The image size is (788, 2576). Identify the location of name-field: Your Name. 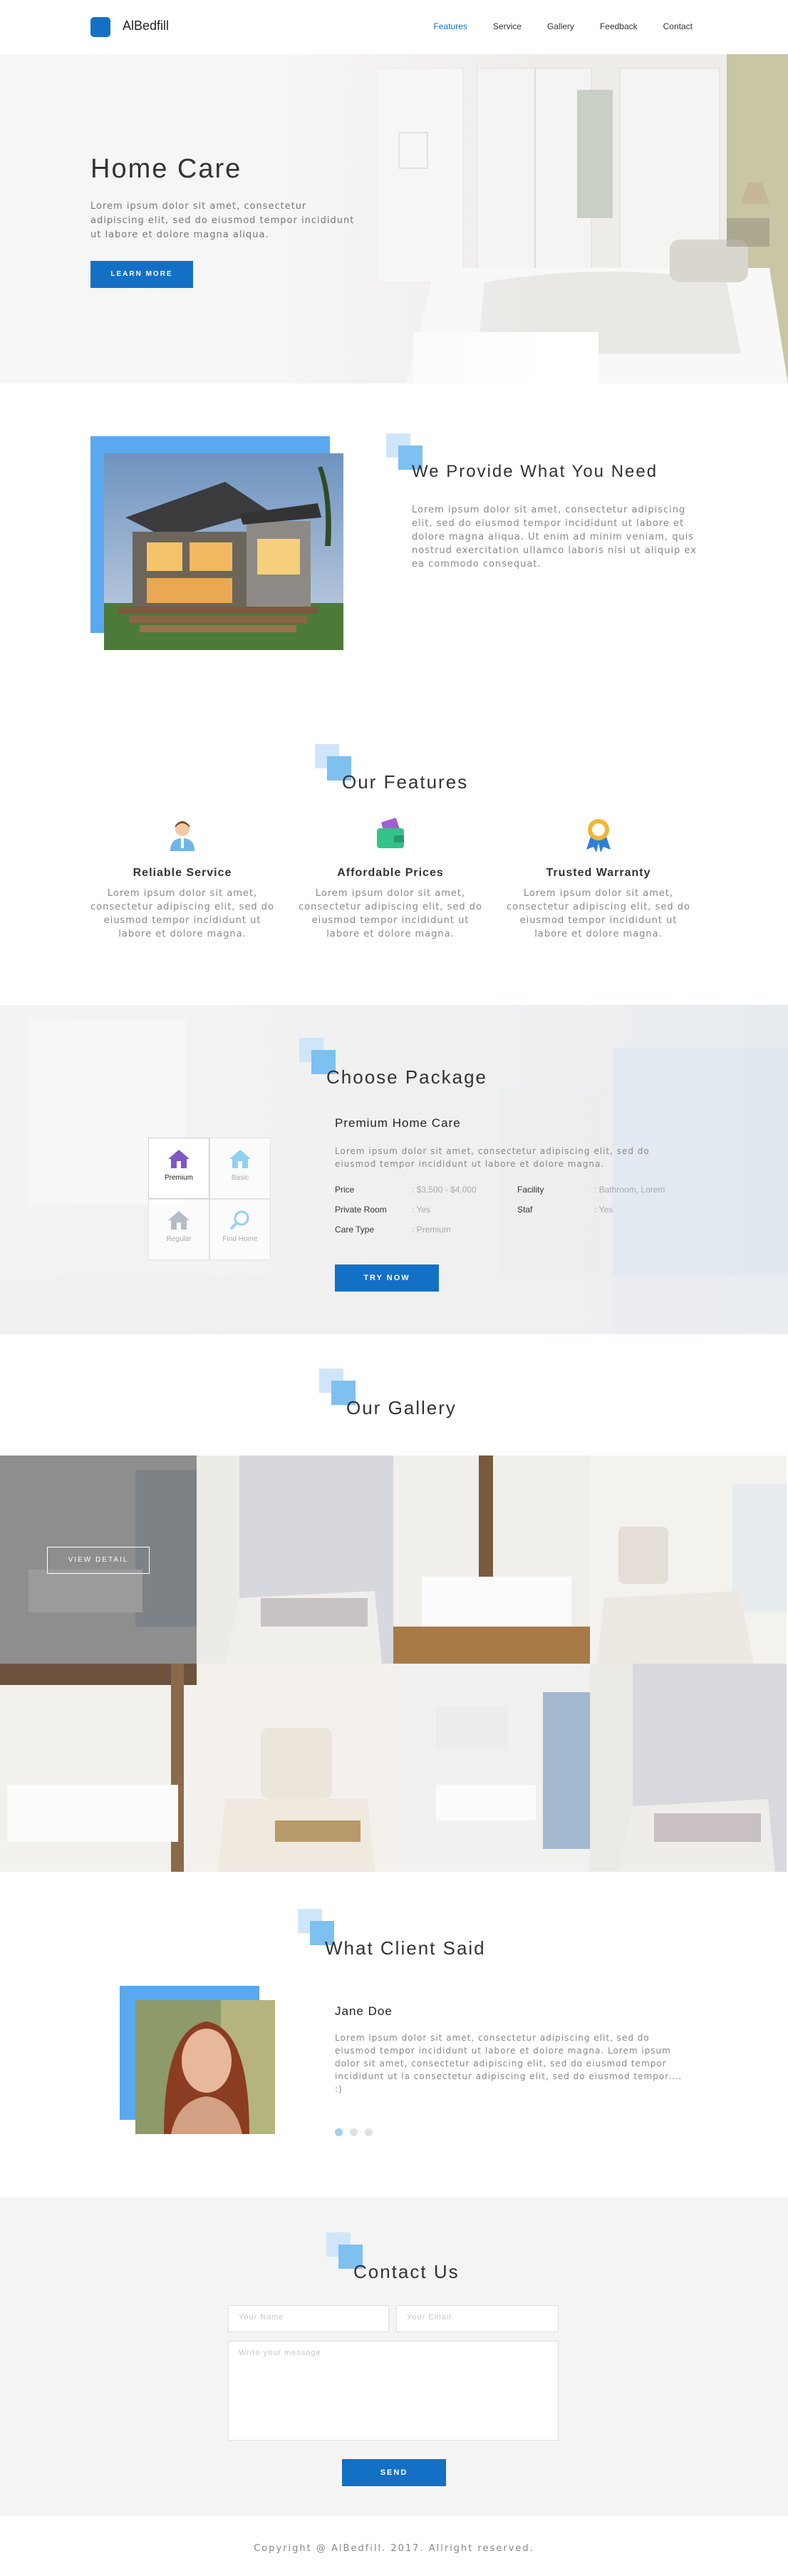
(308, 2318).